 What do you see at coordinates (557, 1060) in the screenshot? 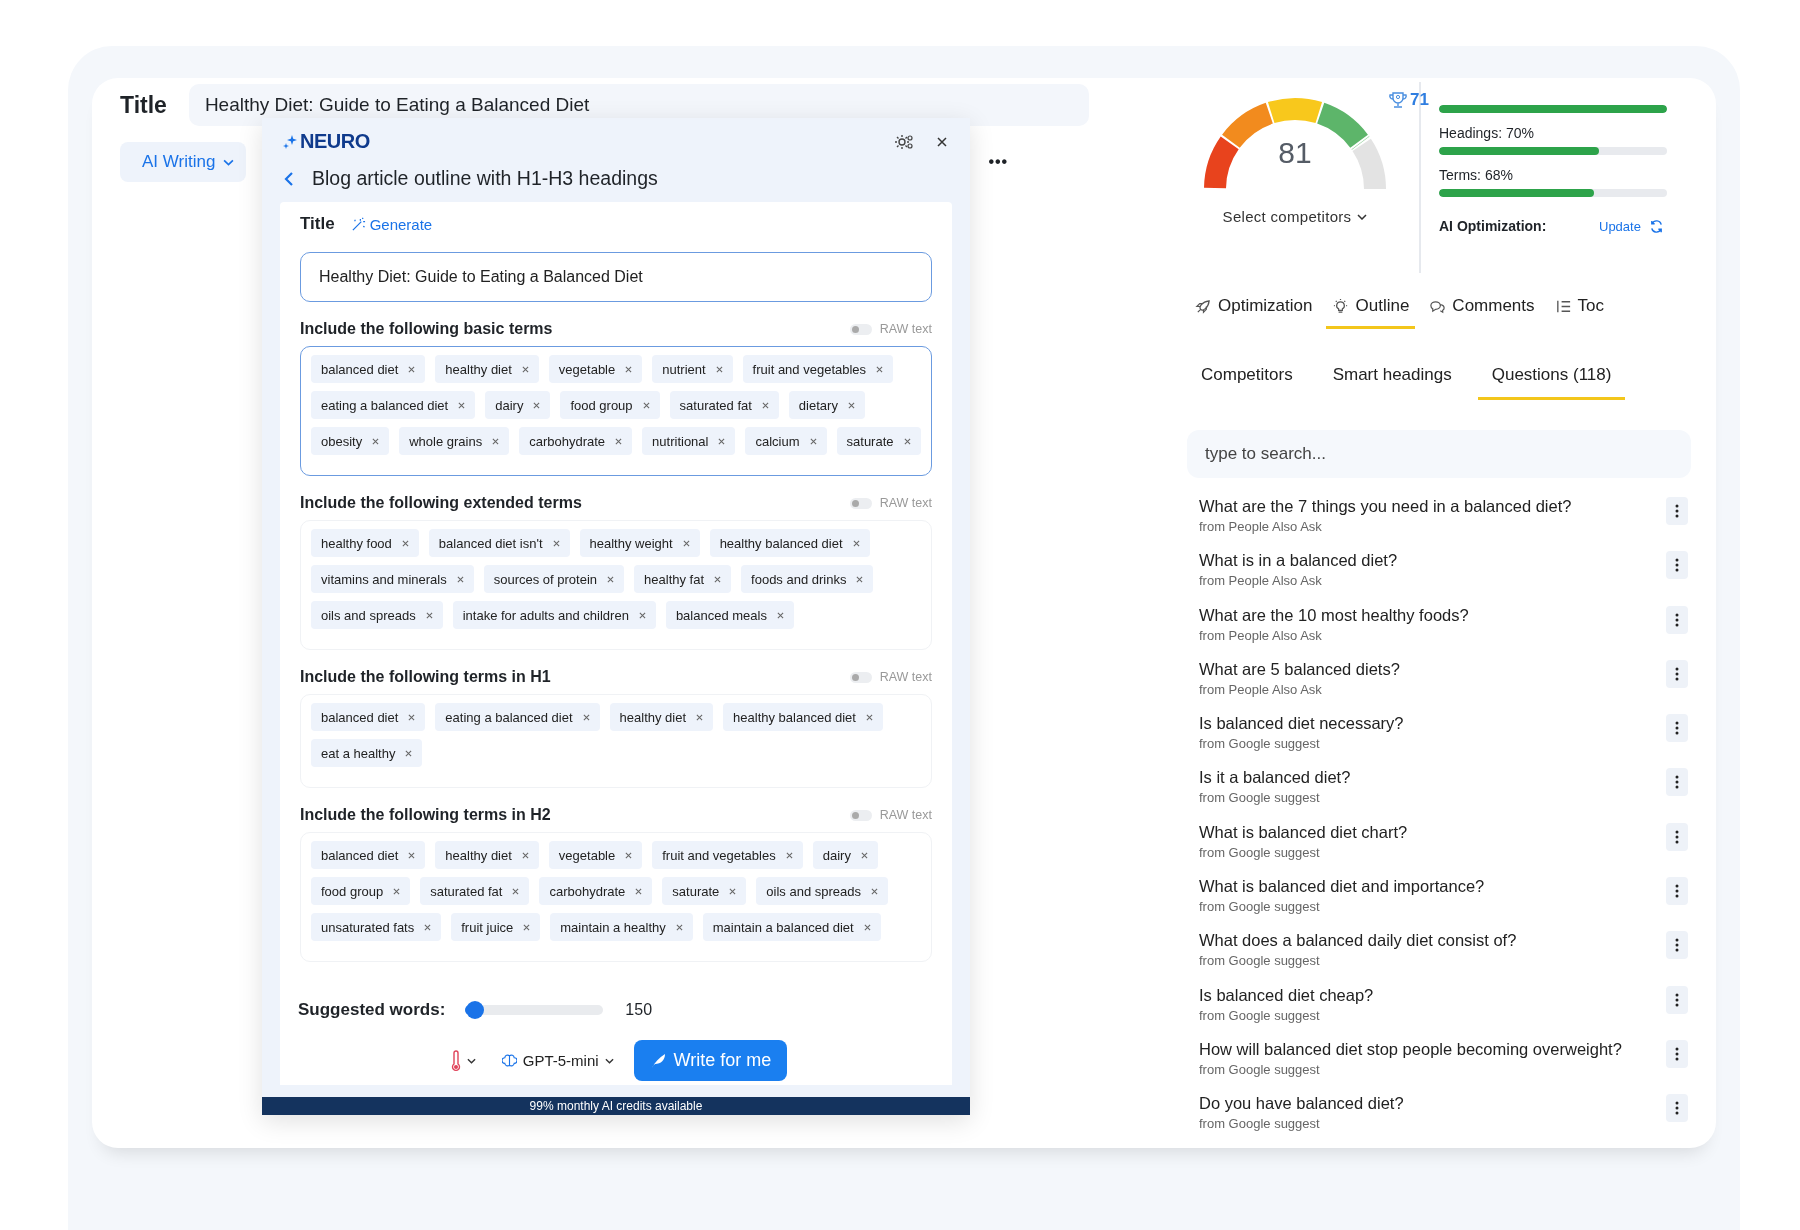
I see `model-dropdown: GPT-5-mini` at bounding box center [557, 1060].